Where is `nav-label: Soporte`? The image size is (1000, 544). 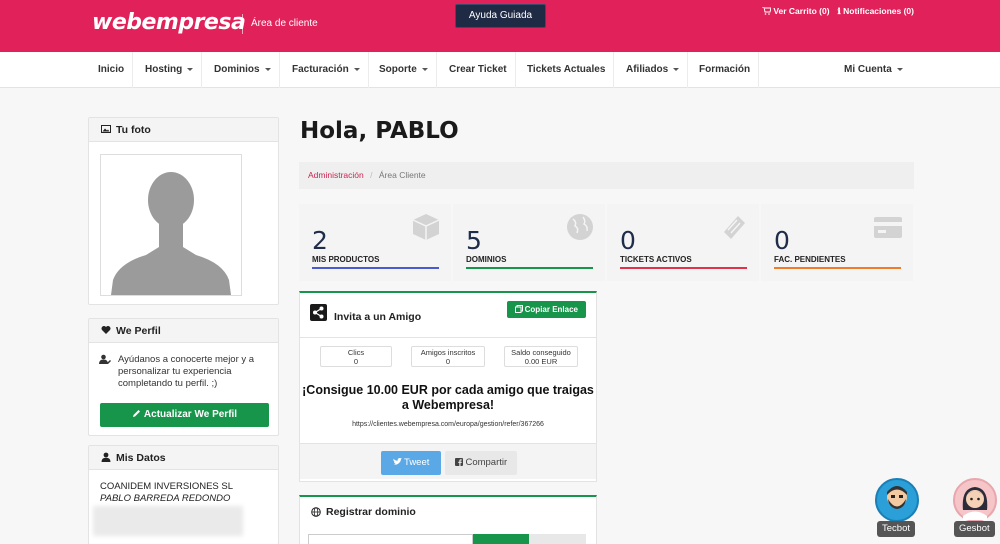 nav-label: Soporte is located at coordinates (398, 69).